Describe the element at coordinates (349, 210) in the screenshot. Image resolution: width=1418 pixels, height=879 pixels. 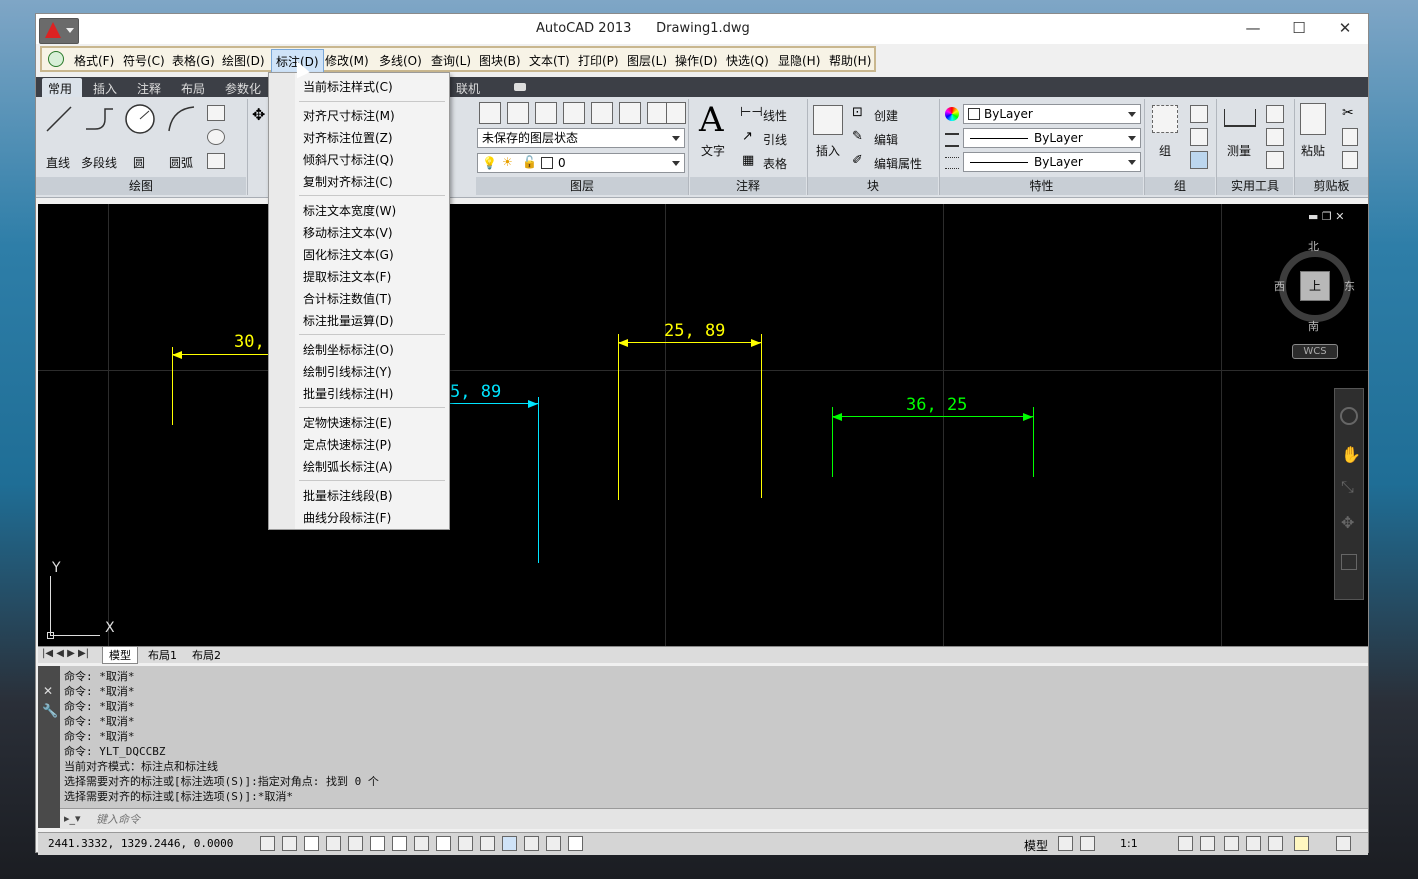
I see `menu-item-dim-text-width: 标注文本宽度(W)` at that location.